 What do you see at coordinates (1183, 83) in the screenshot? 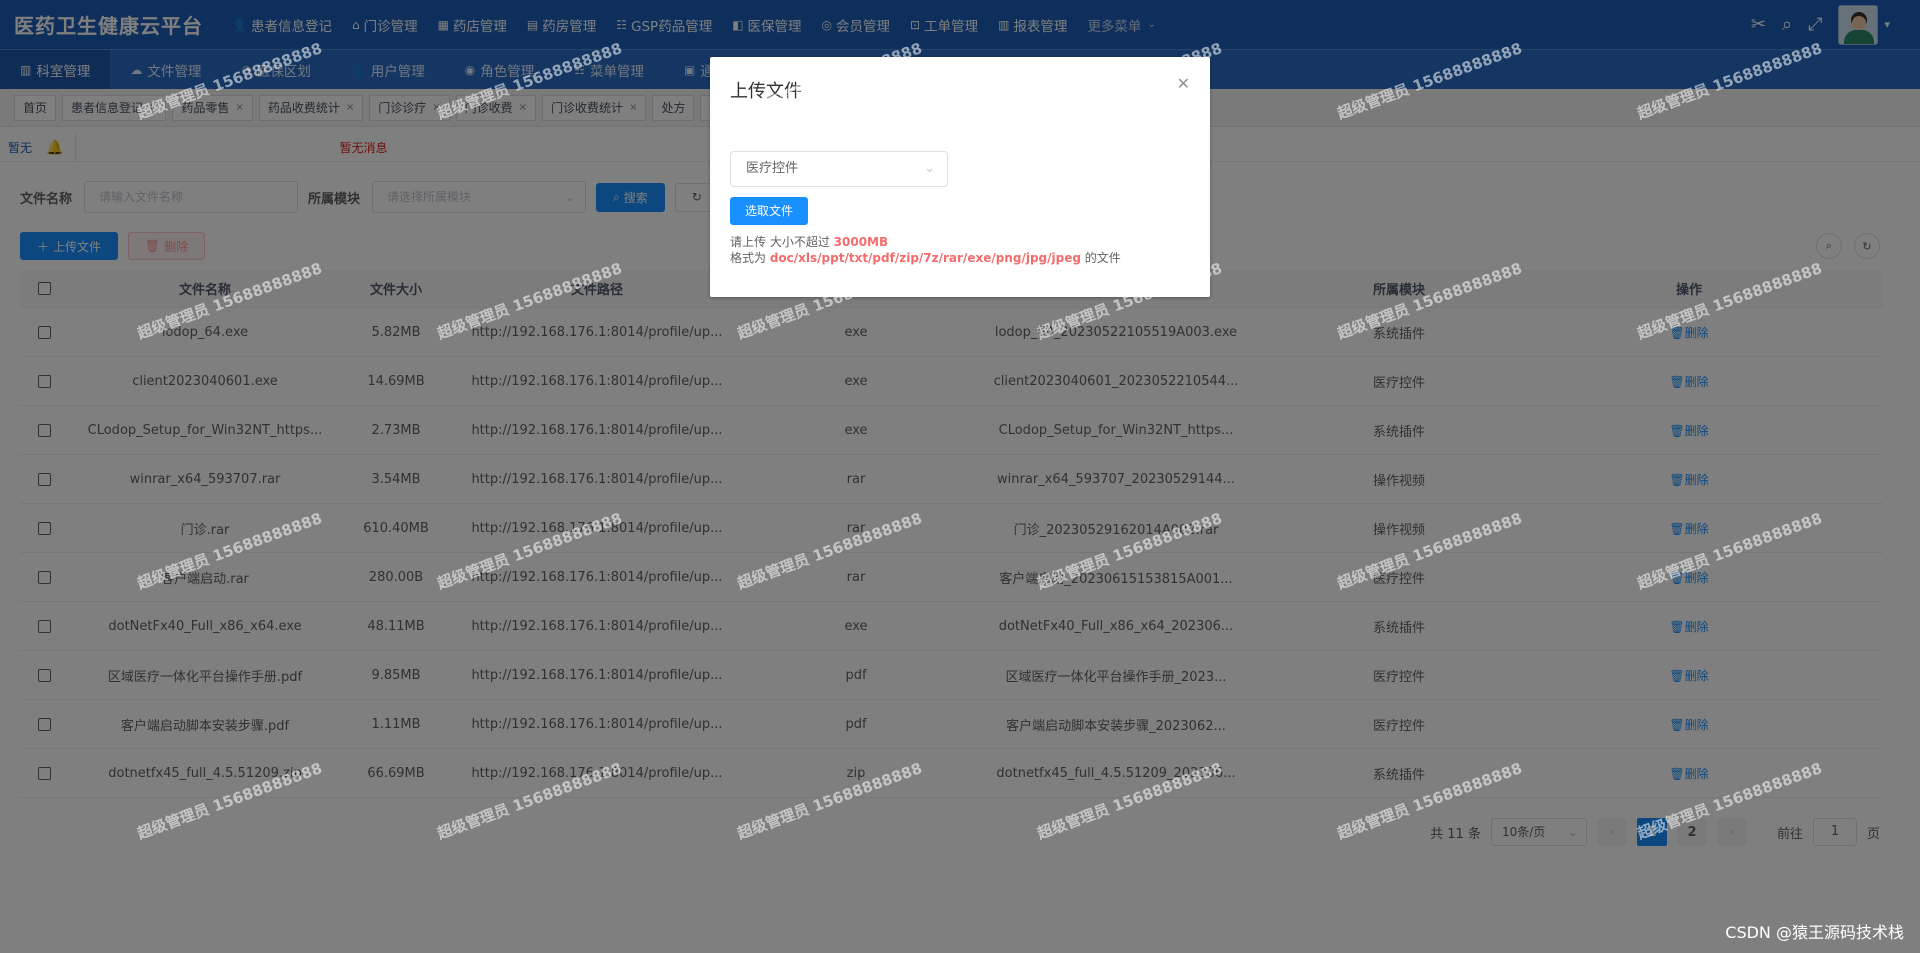
I see `close-icon: ✕` at bounding box center [1183, 83].